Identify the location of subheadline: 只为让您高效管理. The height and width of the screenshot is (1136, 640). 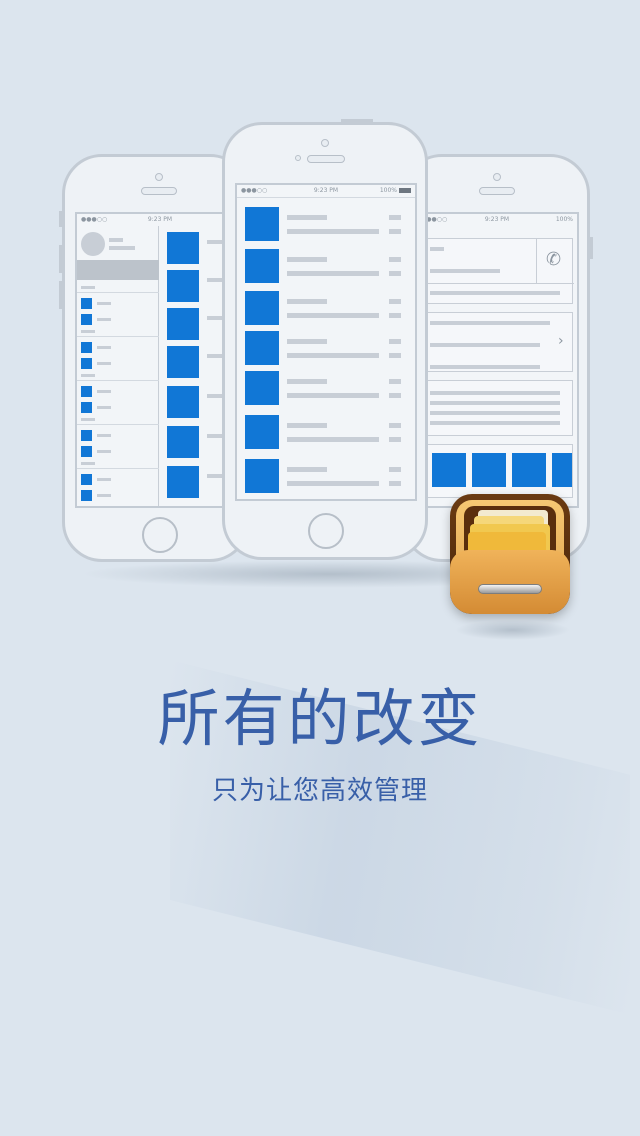
(319, 791).